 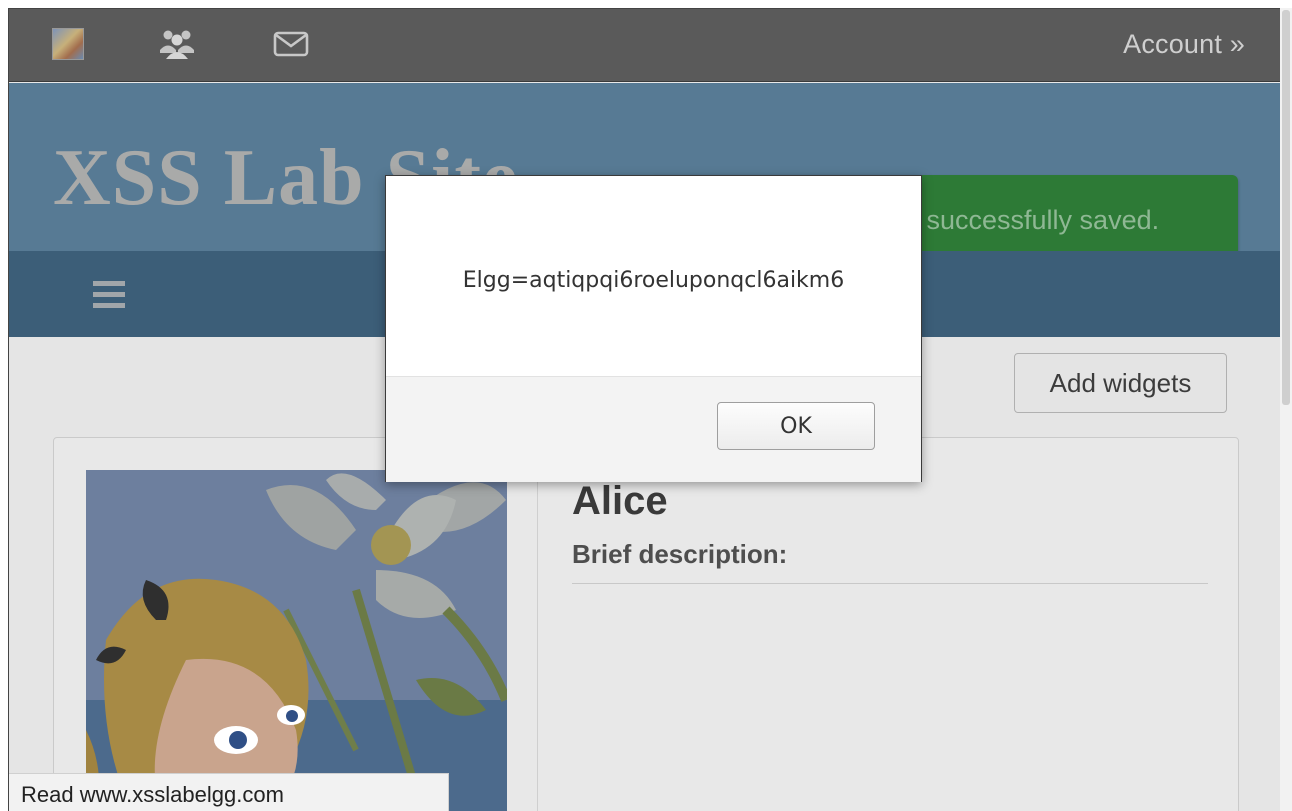 What do you see at coordinates (620, 501) in the screenshot?
I see `profile-name: Alice` at bounding box center [620, 501].